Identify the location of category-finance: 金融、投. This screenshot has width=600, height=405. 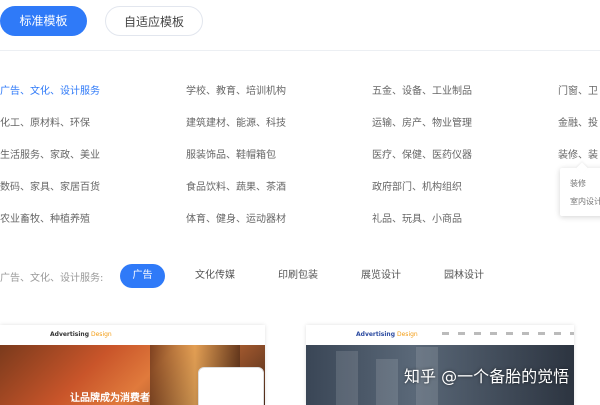
(578, 121).